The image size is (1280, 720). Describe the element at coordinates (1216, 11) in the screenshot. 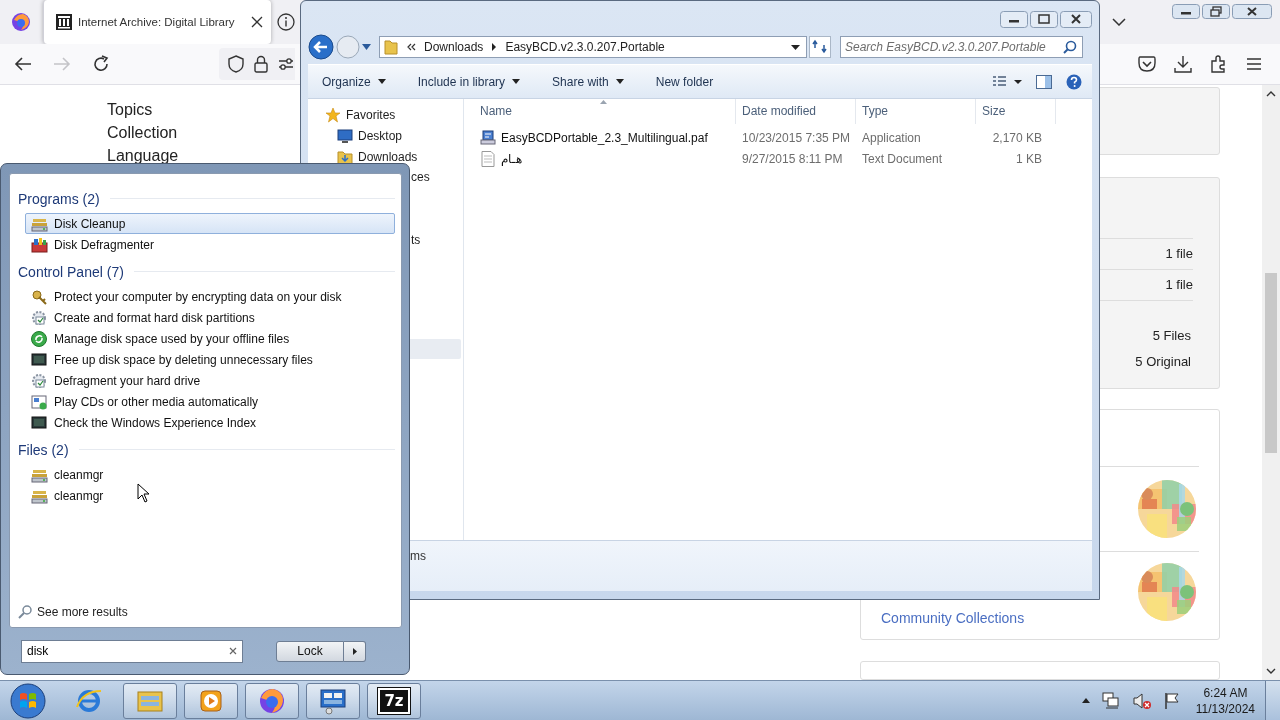

I see `restore-icon` at that location.